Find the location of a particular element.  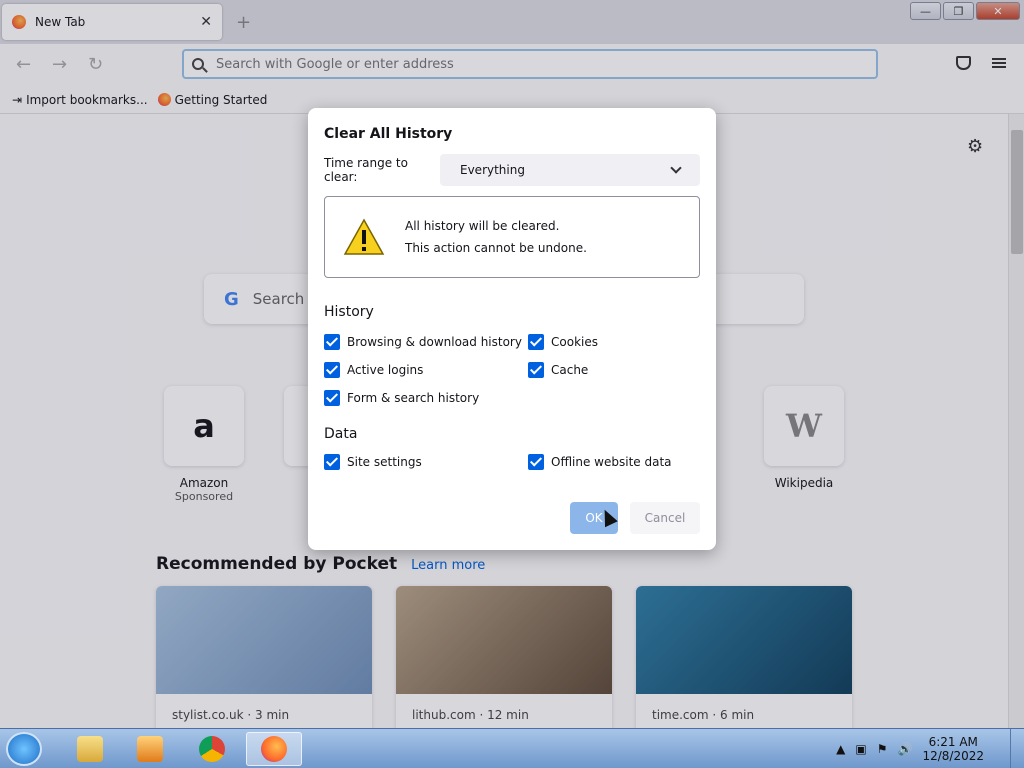

taskbar-media-player is located at coordinates (150, 749).